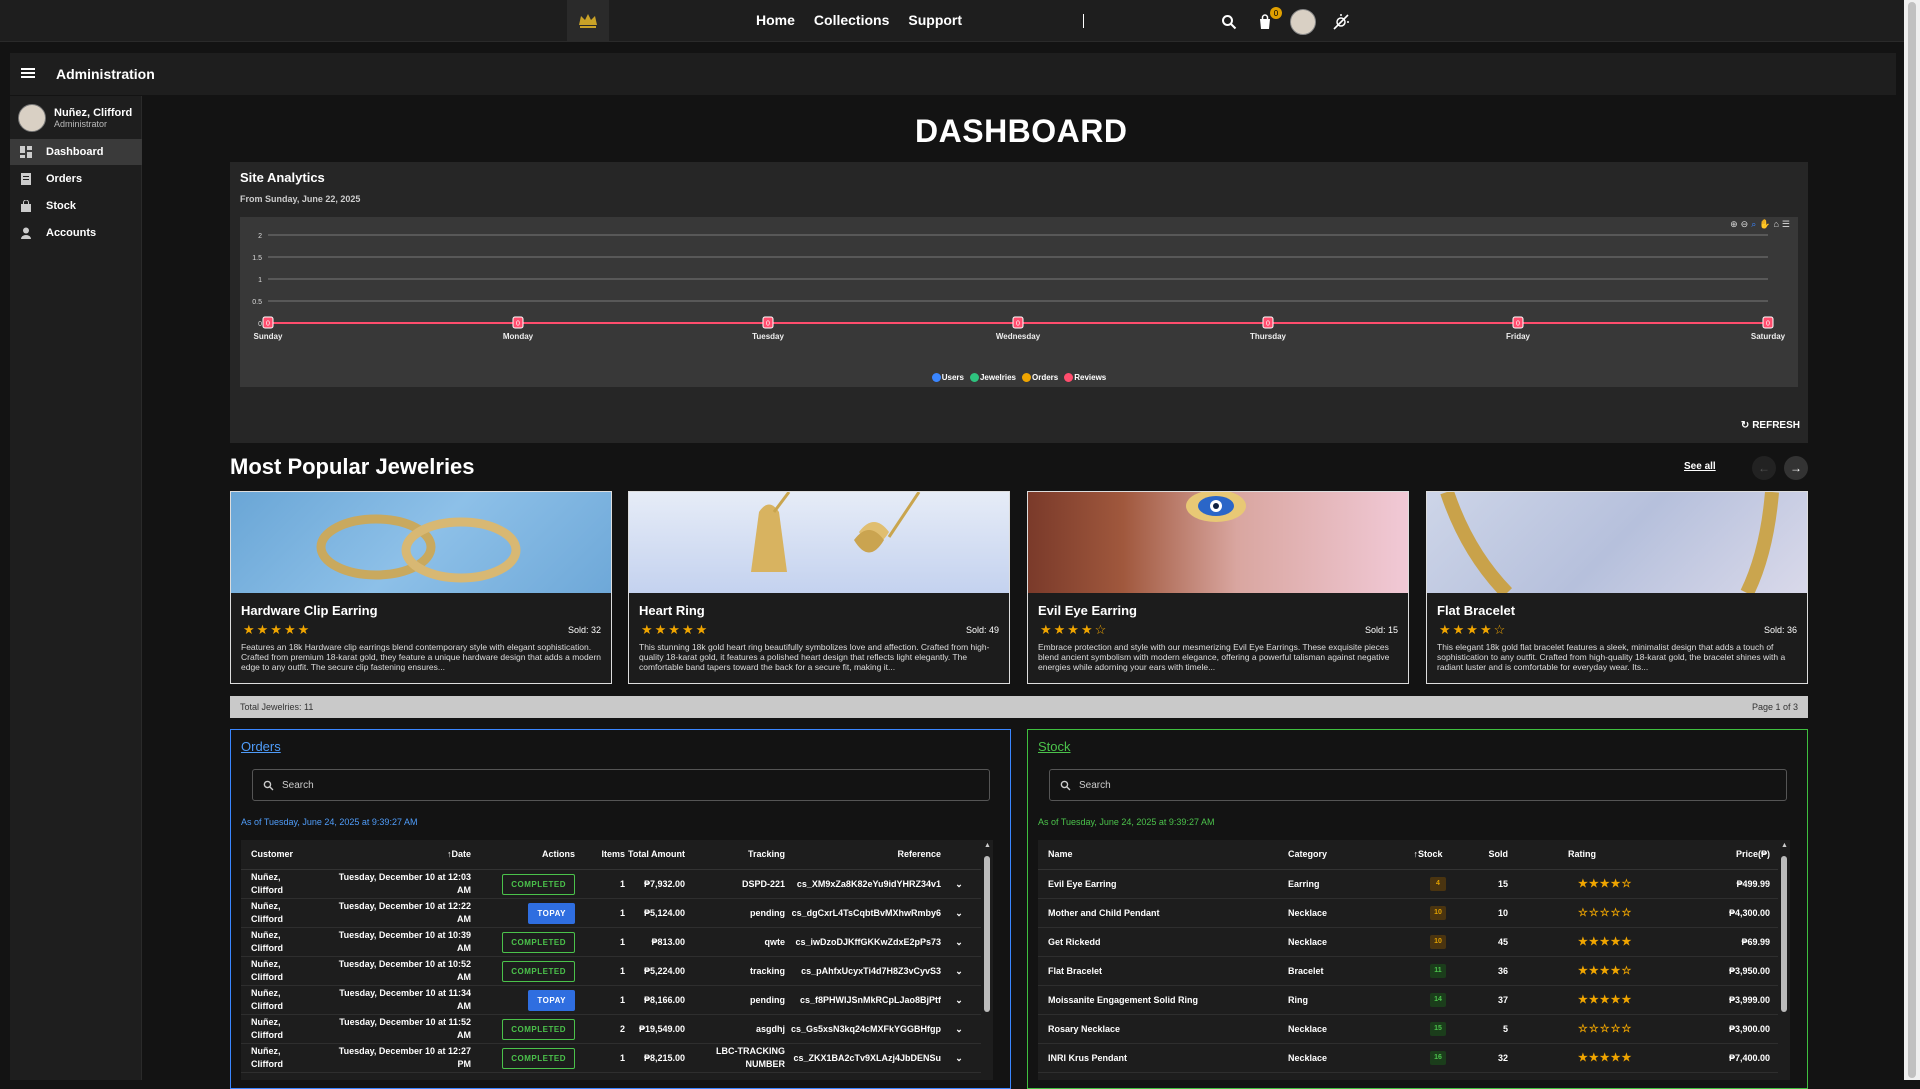 Image resolution: width=1920 pixels, height=1089 pixels. What do you see at coordinates (1796, 468) in the screenshot?
I see `carousel-next-button: →` at bounding box center [1796, 468].